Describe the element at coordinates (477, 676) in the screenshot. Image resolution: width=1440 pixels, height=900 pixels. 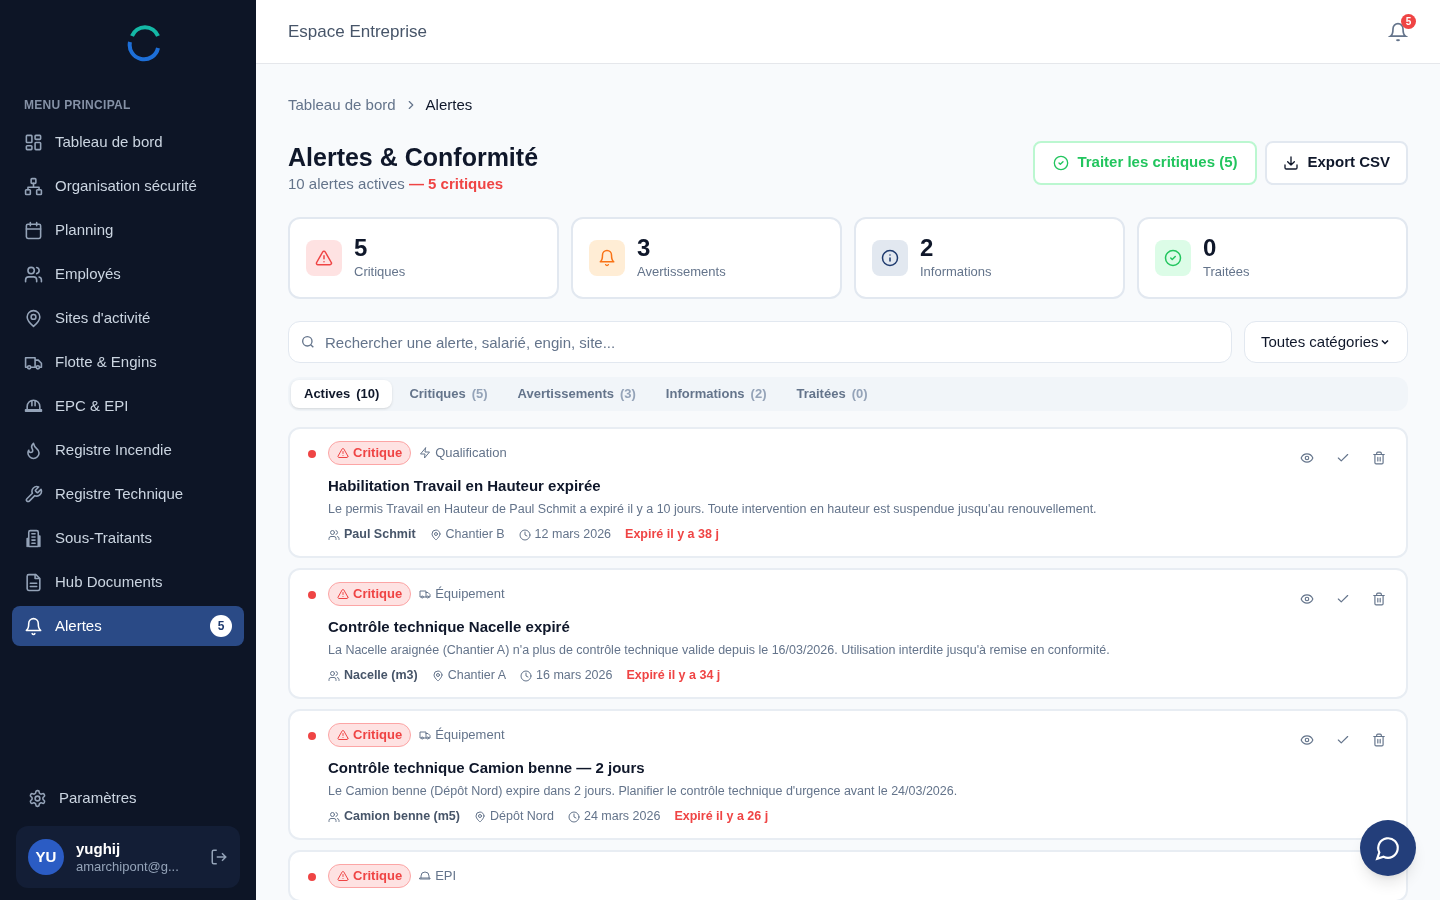
I see `site-label: Chantier A` at that location.